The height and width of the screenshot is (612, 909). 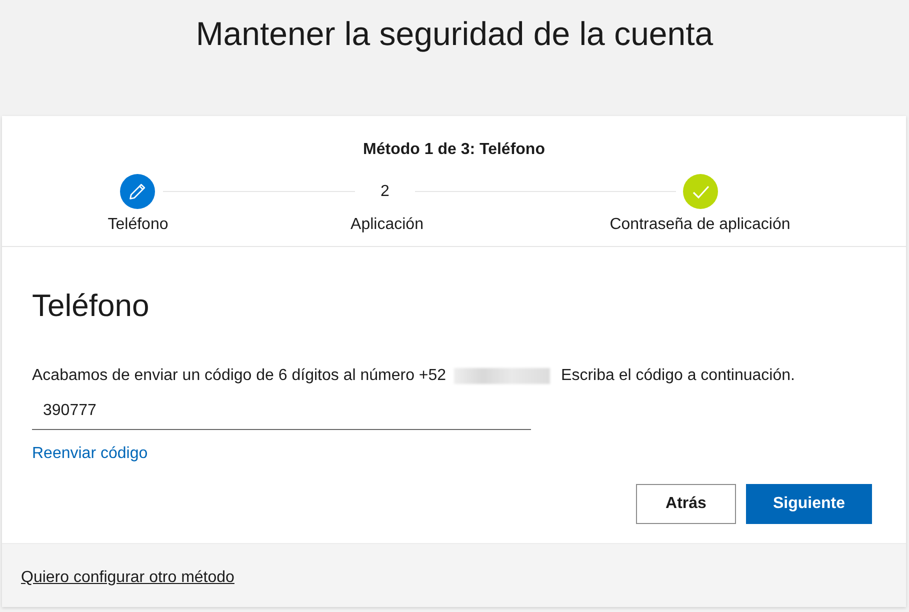 I want to click on other-method-link: Quiero configurar otro método, so click(x=127, y=577).